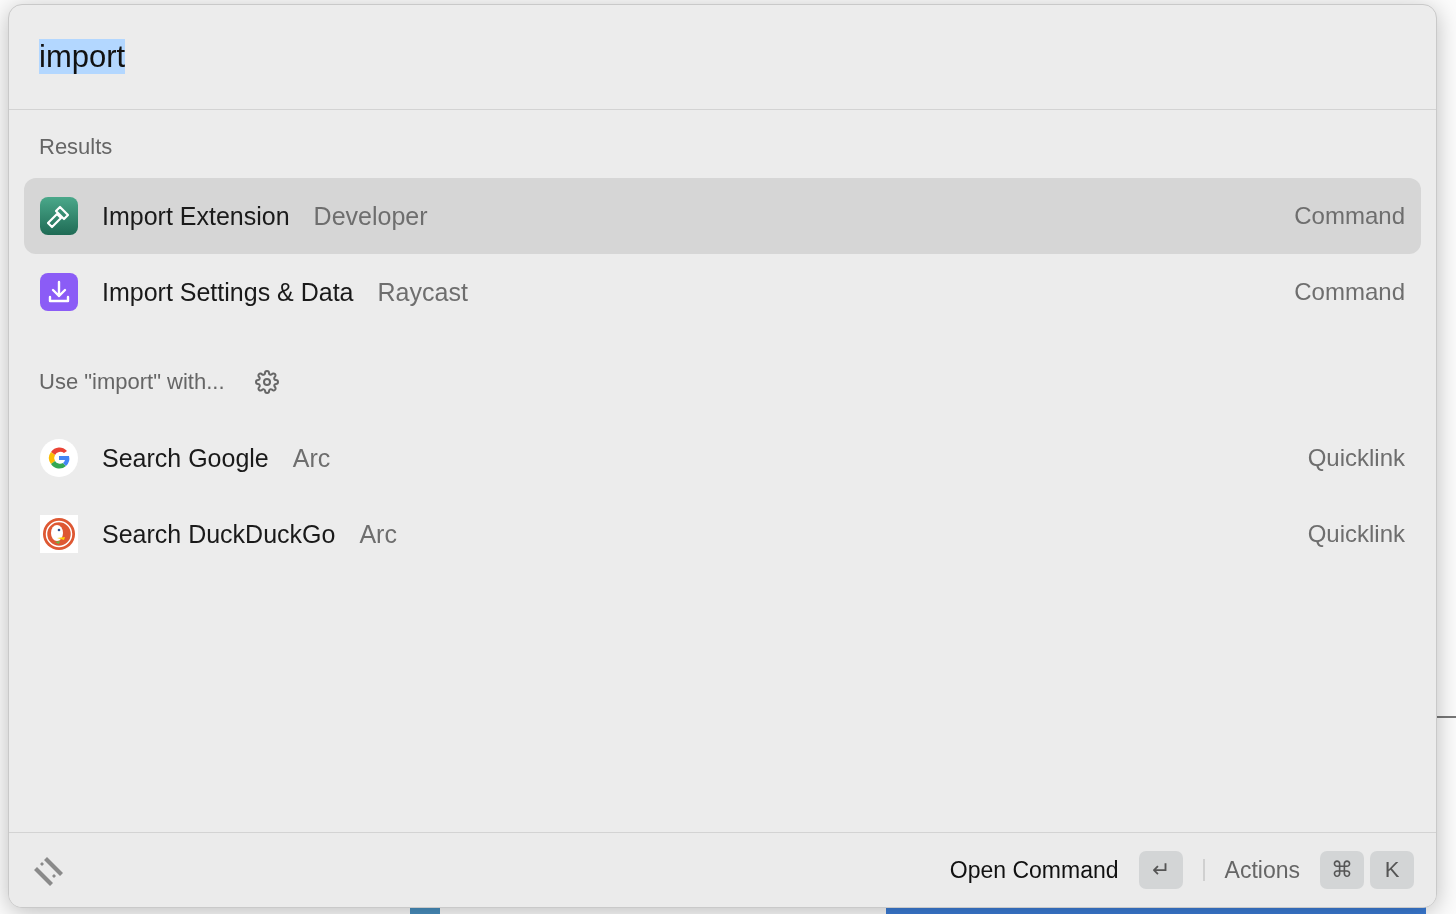 This screenshot has width=1456, height=914. What do you see at coordinates (266, 382) in the screenshot?
I see `settings-icon` at bounding box center [266, 382].